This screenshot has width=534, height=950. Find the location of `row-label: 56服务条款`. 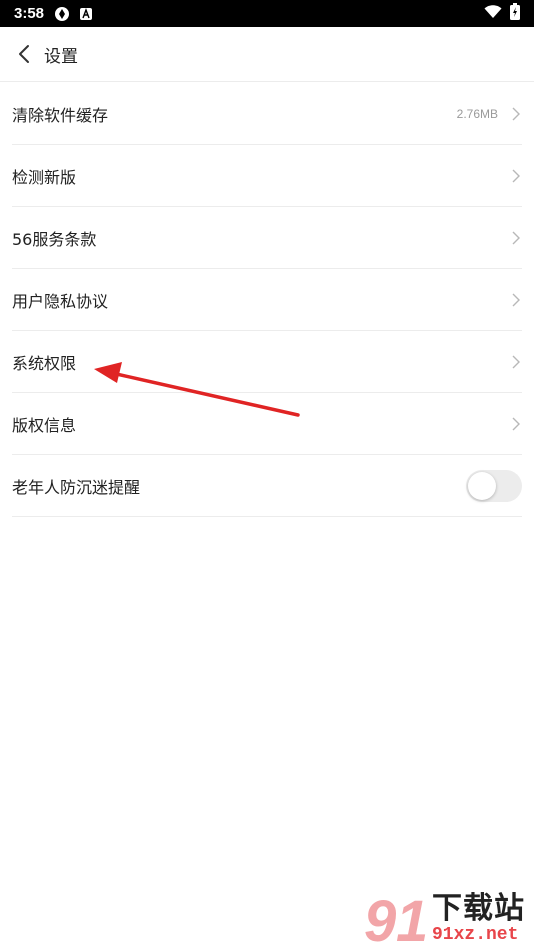

row-label: 56服务条款 is located at coordinates (54, 239).